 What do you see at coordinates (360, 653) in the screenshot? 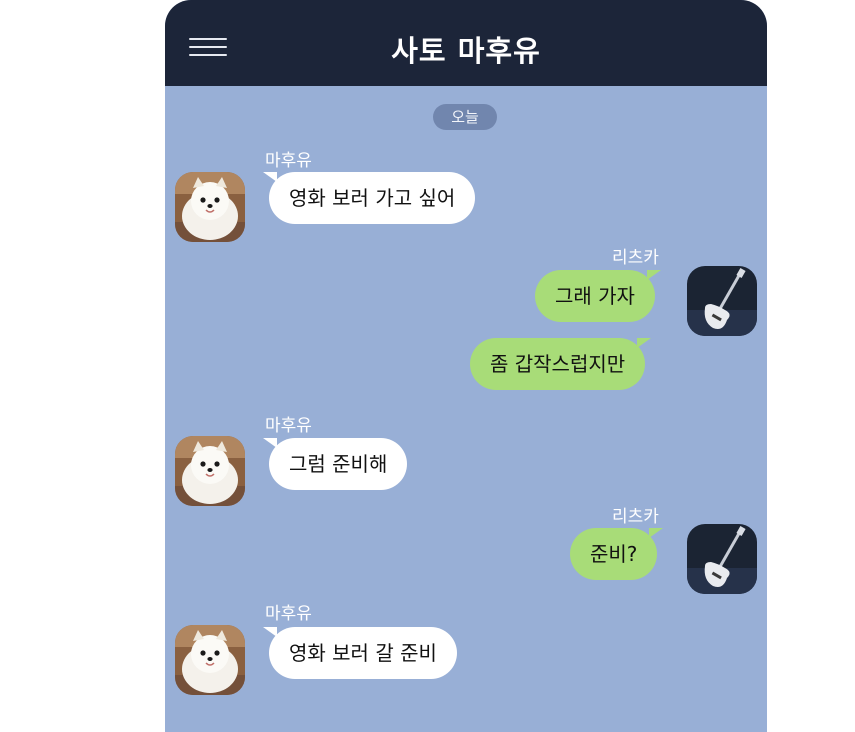
I see `message-bubble: 영화 보러 갈 준비` at bounding box center [360, 653].